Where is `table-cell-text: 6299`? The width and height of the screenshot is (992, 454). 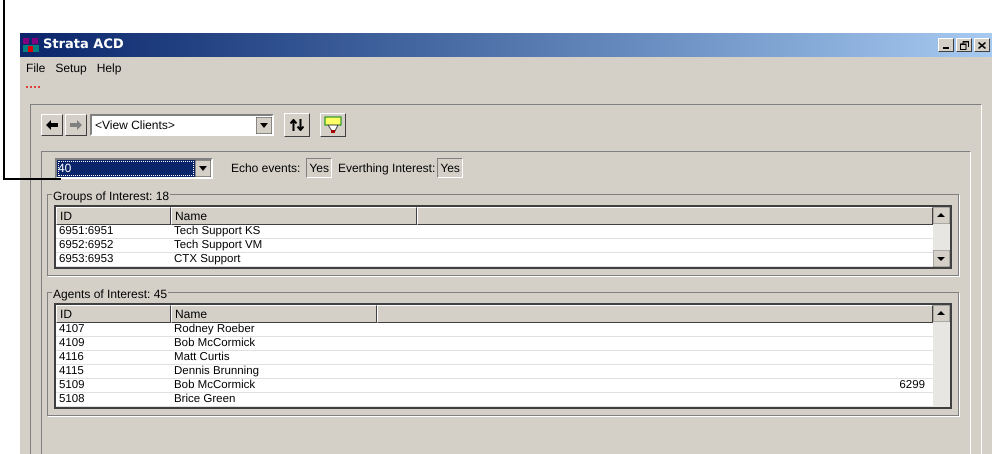
table-cell-text: 6299 is located at coordinates (912, 385).